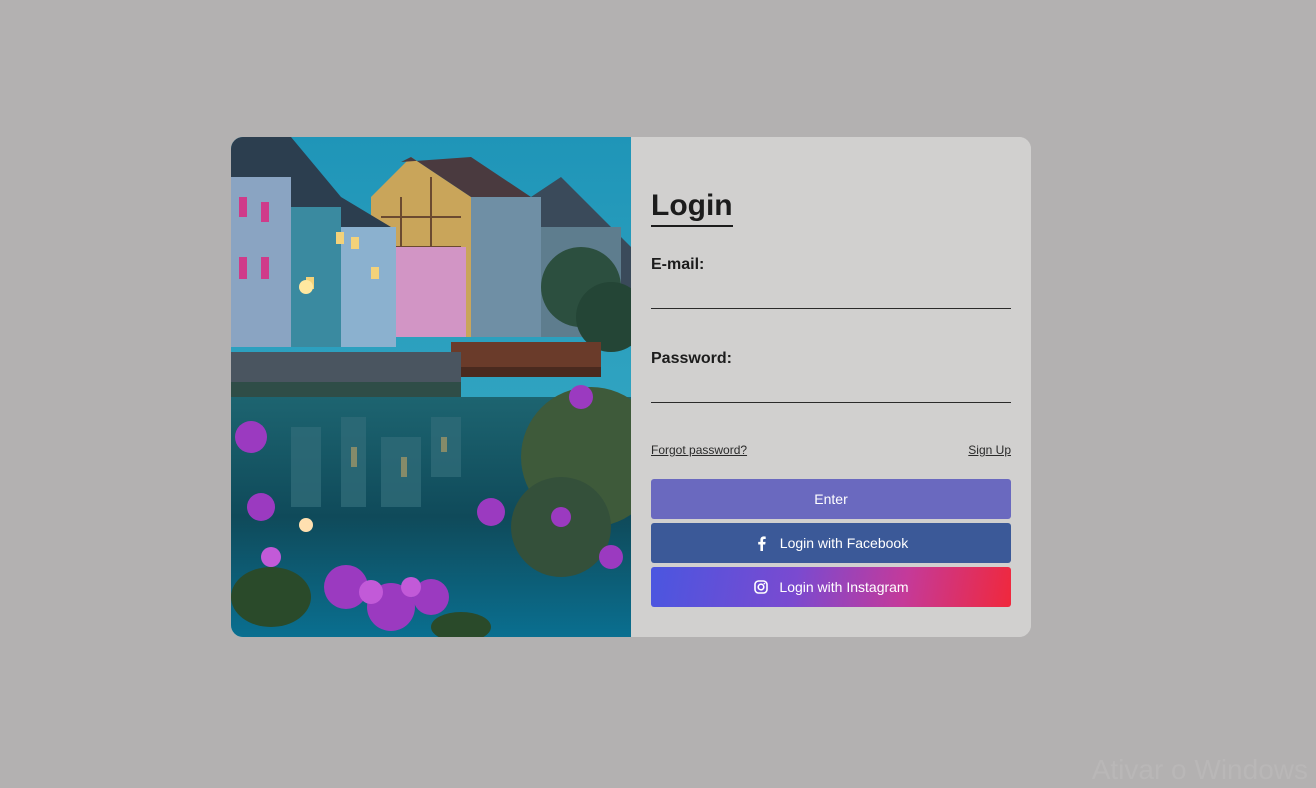 The width and height of the screenshot is (1316, 788). Describe the element at coordinates (691, 358) in the screenshot. I see `password-label: Password:` at that location.